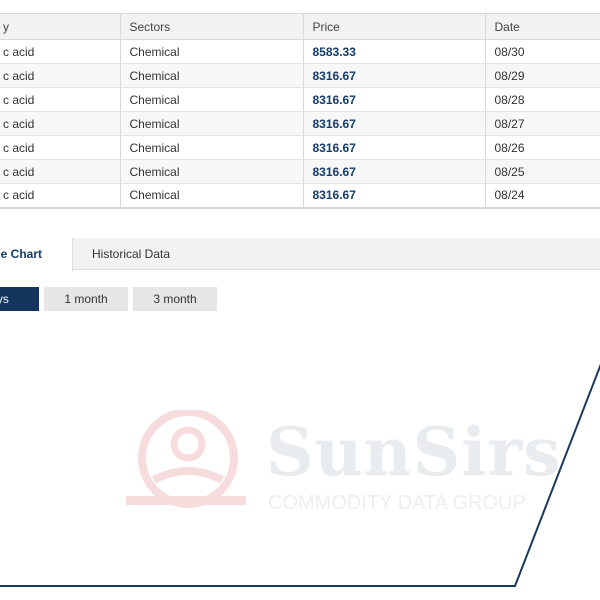 The height and width of the screenshot is (600, 600). I want to click on table-row: c acid Chemical 8316.67 08/25, so click(300, 171).